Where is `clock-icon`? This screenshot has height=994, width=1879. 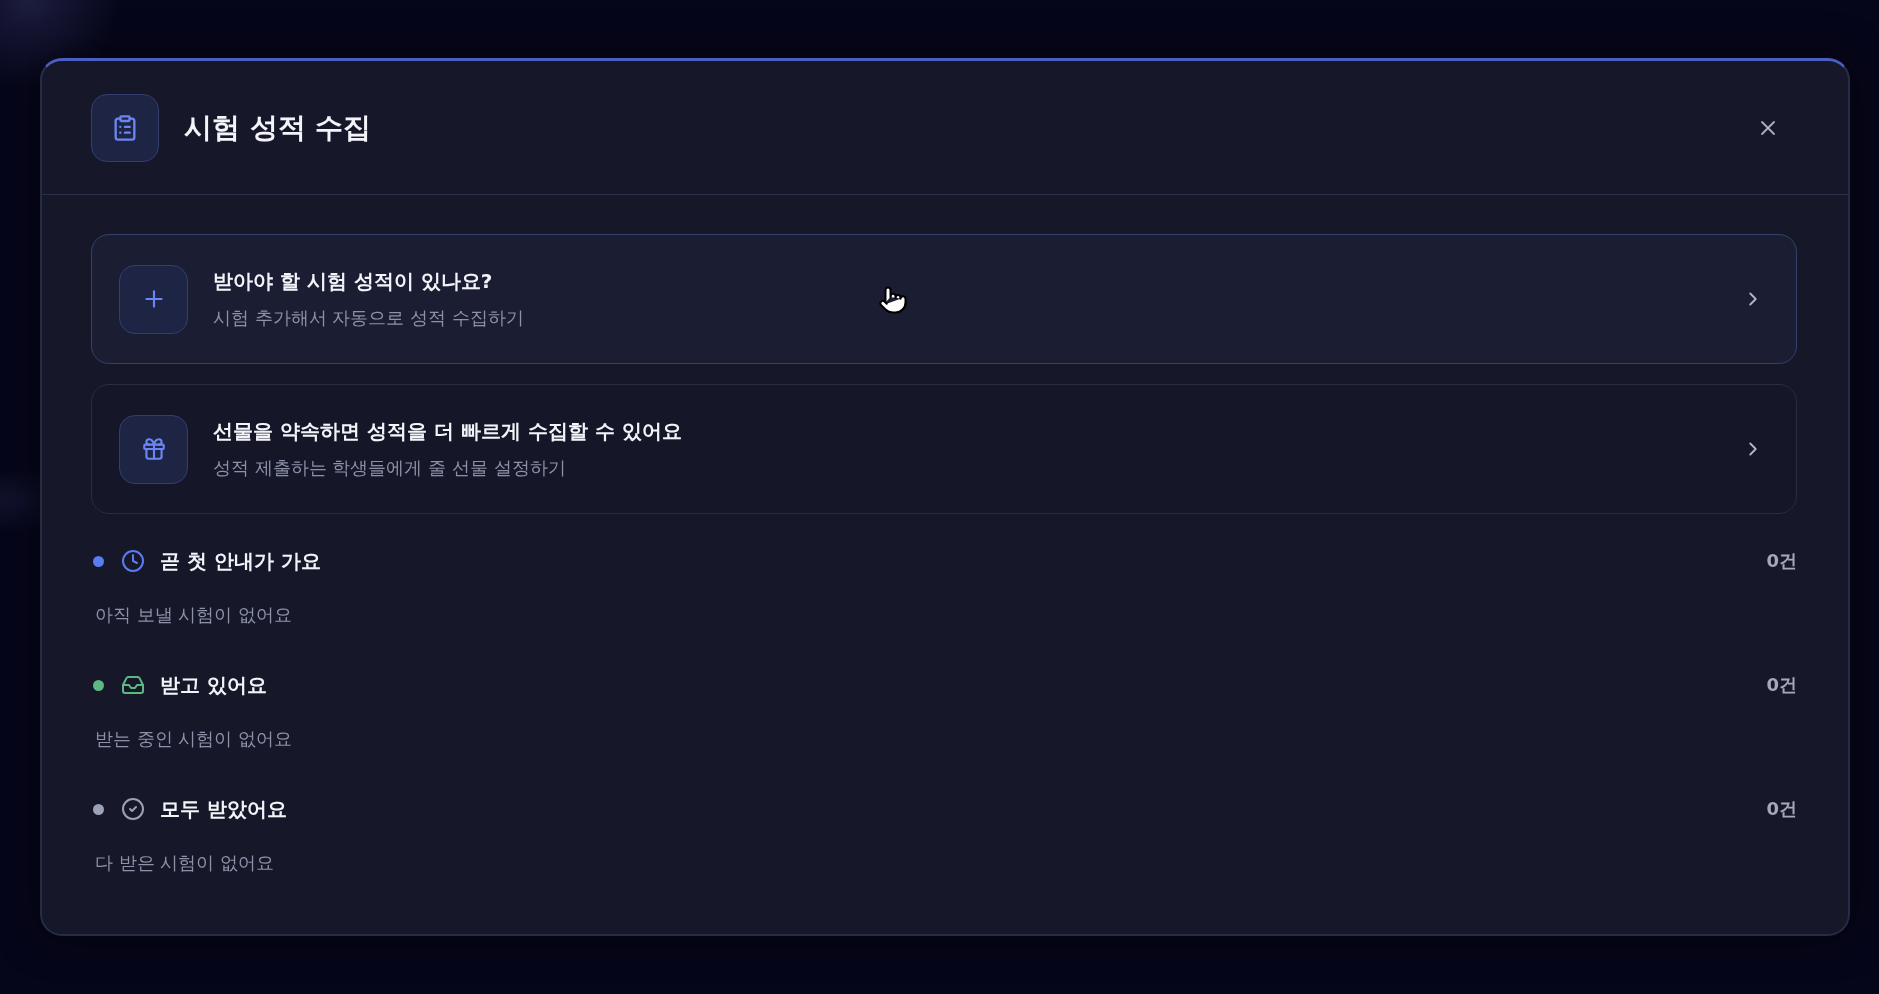
clock-icon is located at coordinates (133, 561).